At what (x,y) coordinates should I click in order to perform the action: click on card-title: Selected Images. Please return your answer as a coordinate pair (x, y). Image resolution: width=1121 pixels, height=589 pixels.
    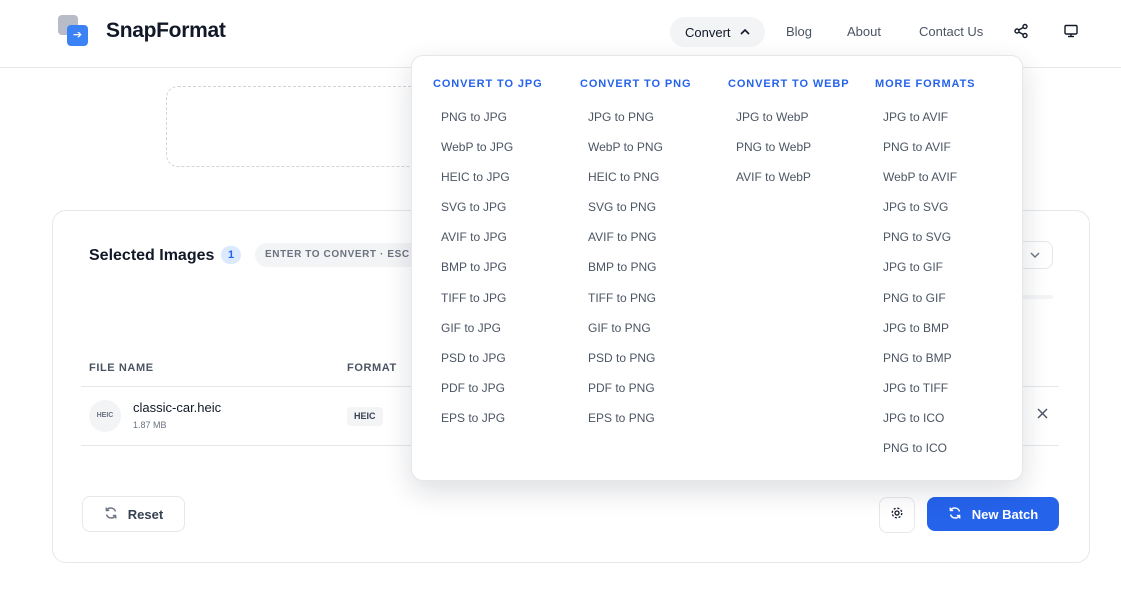
    Looking at the image, I should click on (152, 255).